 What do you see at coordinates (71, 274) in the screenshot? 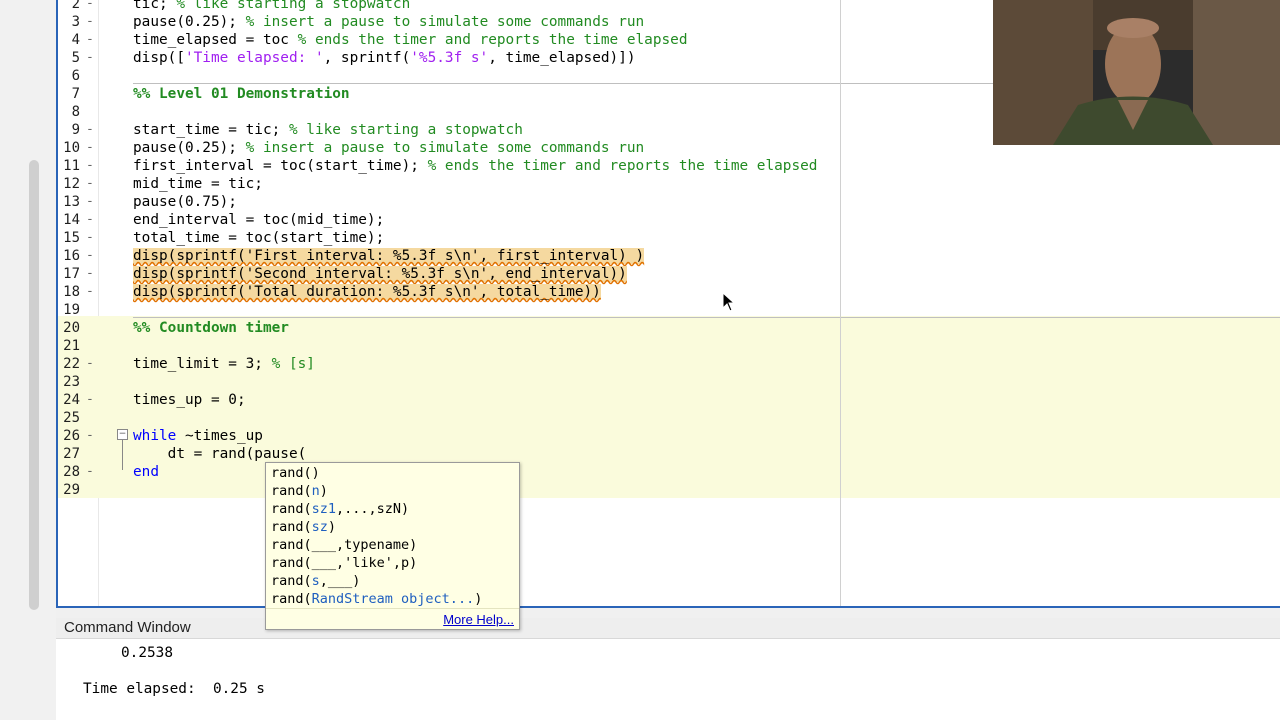
I see `line-number: 17` at bounding box center [71, 274].